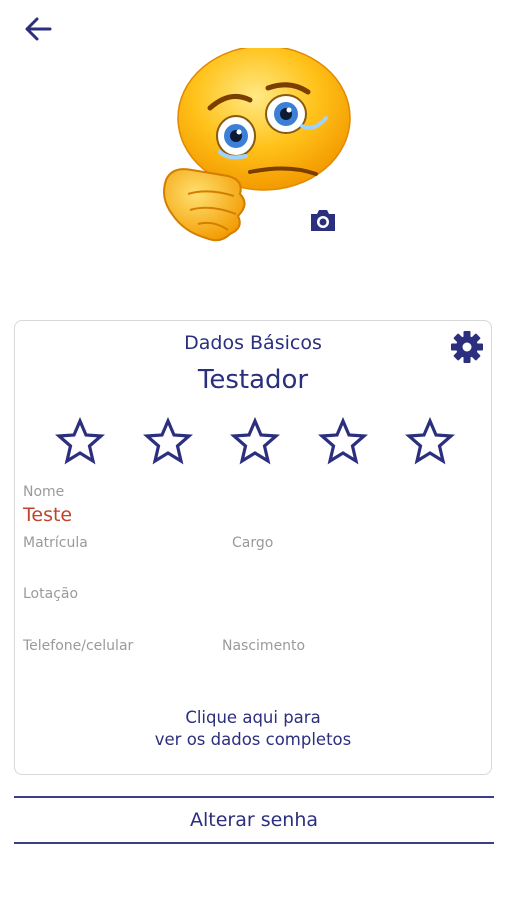 Image resolution: width=507 pixels, height=900 pixels. I want to click on star-rating, so click(255, 442).